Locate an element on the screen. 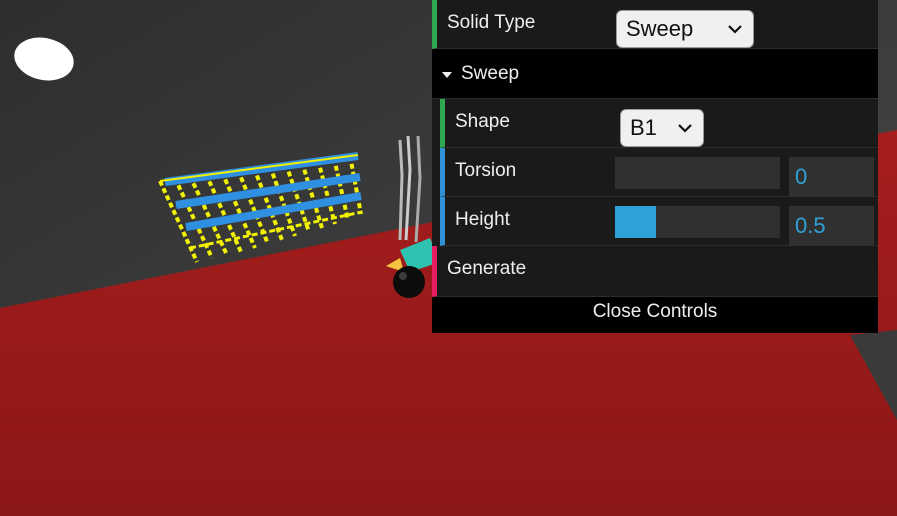 Image resolution: width=897 pixels, height=516 pixels. sweep-folder-header: Sweep is located at coordinates (655, 74).